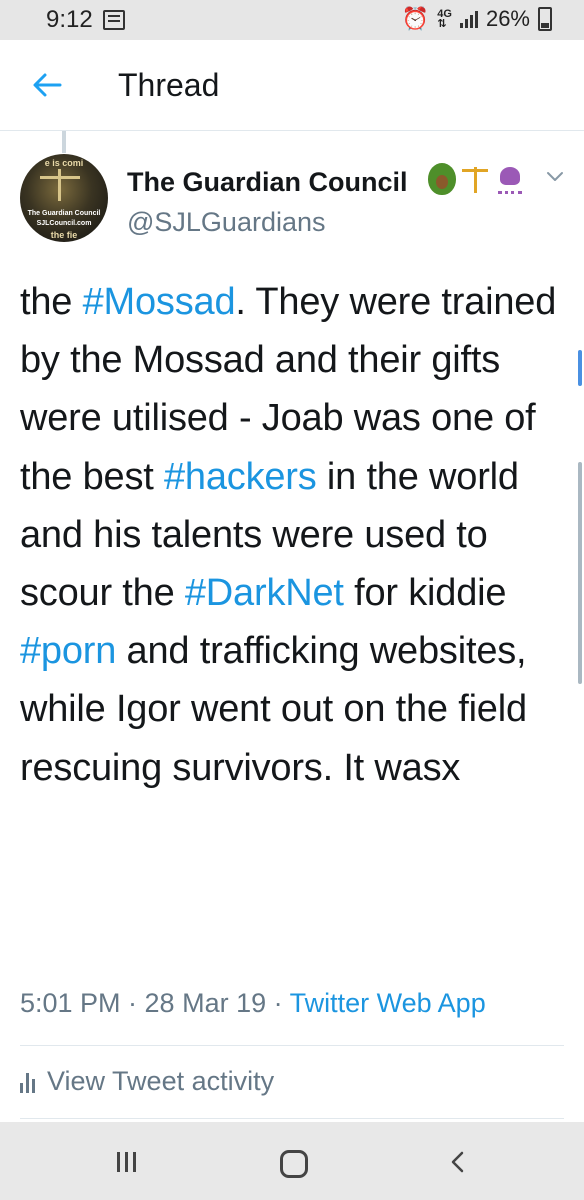  Describe the element at coordinates (292, 85) in the screenshot. I see `app-header: Thread` at that location.